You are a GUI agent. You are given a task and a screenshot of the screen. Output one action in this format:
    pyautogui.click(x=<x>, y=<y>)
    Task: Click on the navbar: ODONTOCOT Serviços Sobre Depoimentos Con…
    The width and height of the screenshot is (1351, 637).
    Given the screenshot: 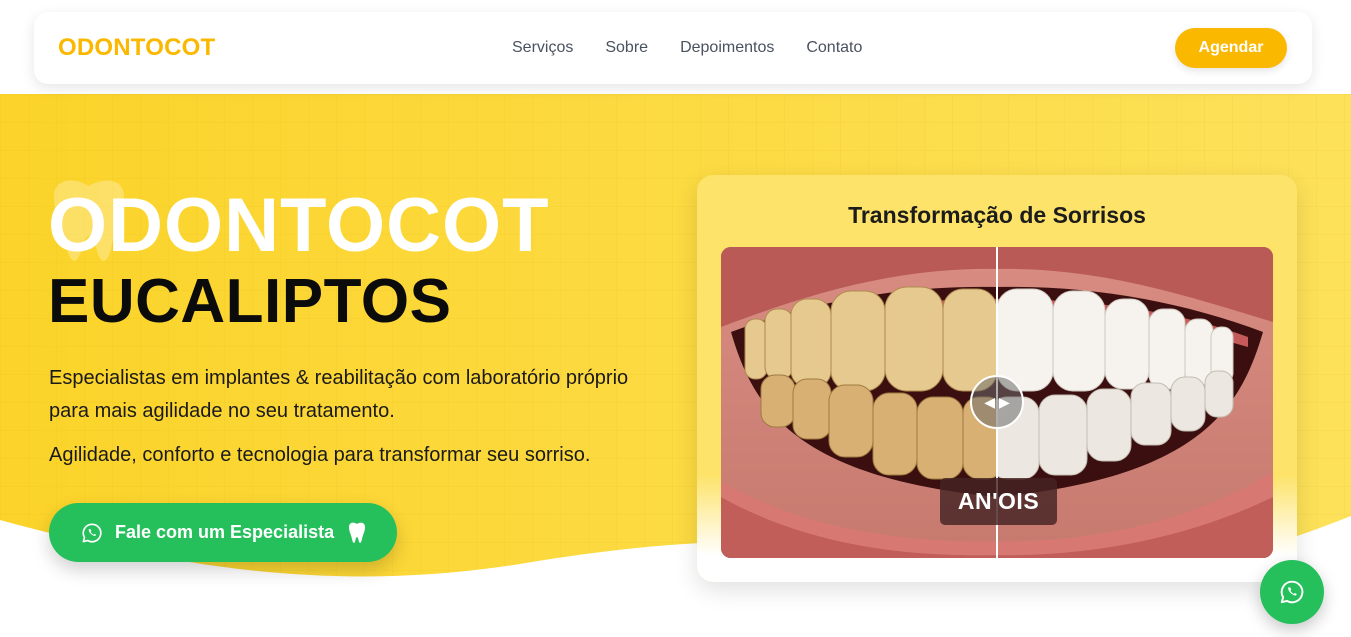 What is the action you would take?
    pyautogui.click(x=673, y=48)
    